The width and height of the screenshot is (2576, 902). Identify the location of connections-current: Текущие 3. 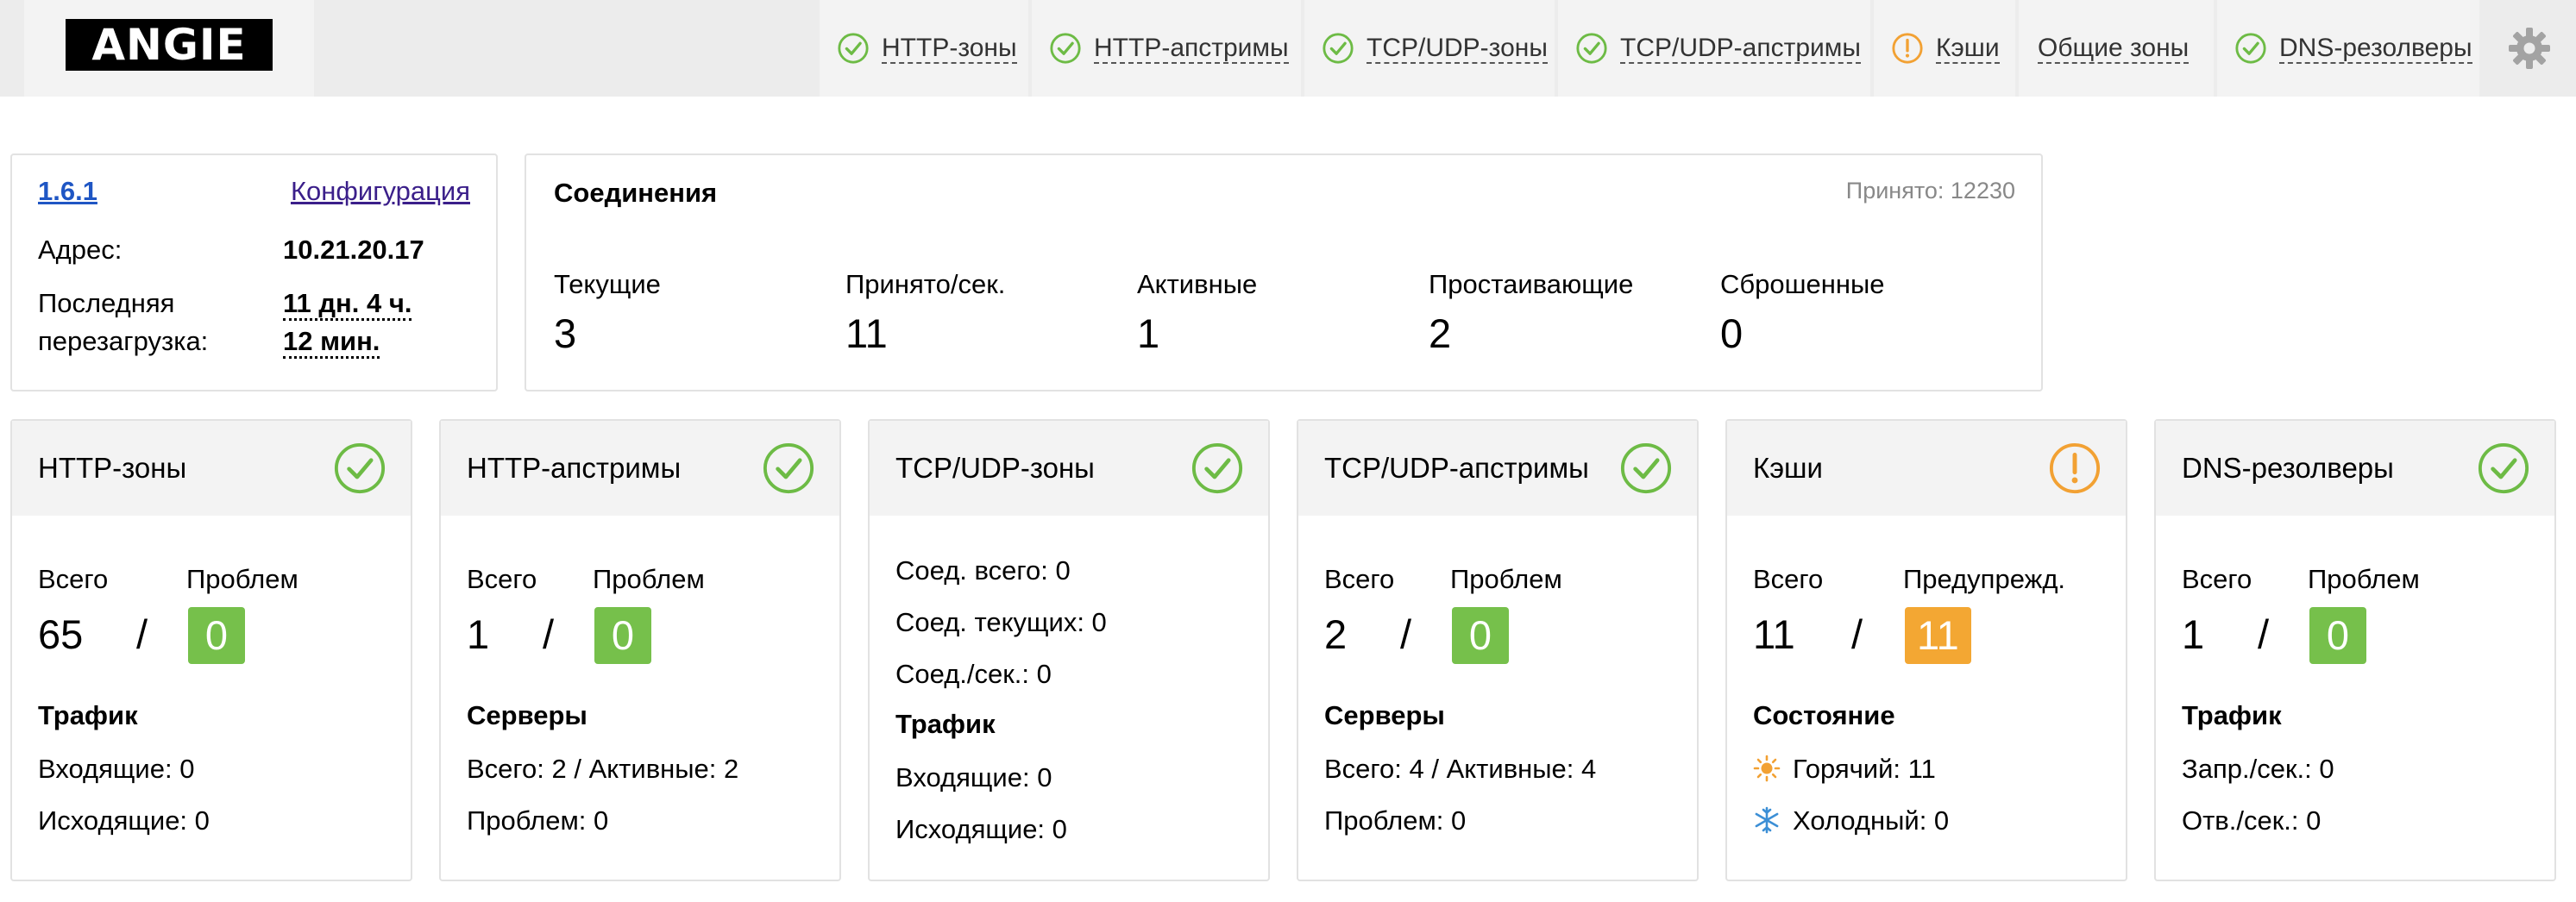
(696, 313).